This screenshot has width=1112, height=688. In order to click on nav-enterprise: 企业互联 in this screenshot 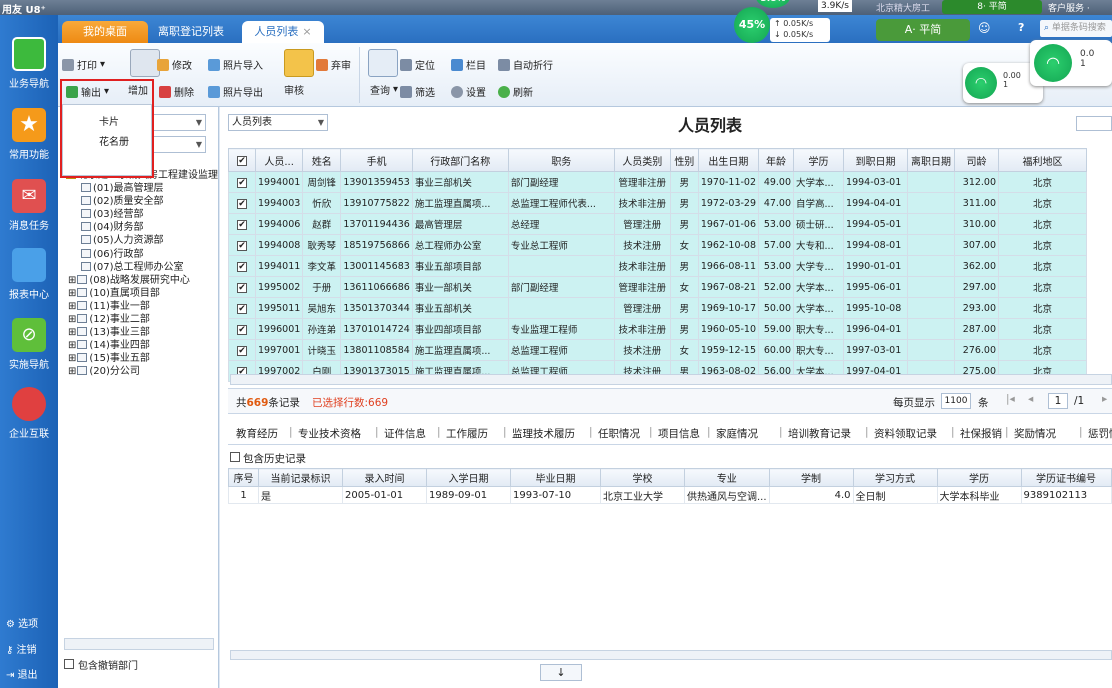, I will do `click(29, 413)`.